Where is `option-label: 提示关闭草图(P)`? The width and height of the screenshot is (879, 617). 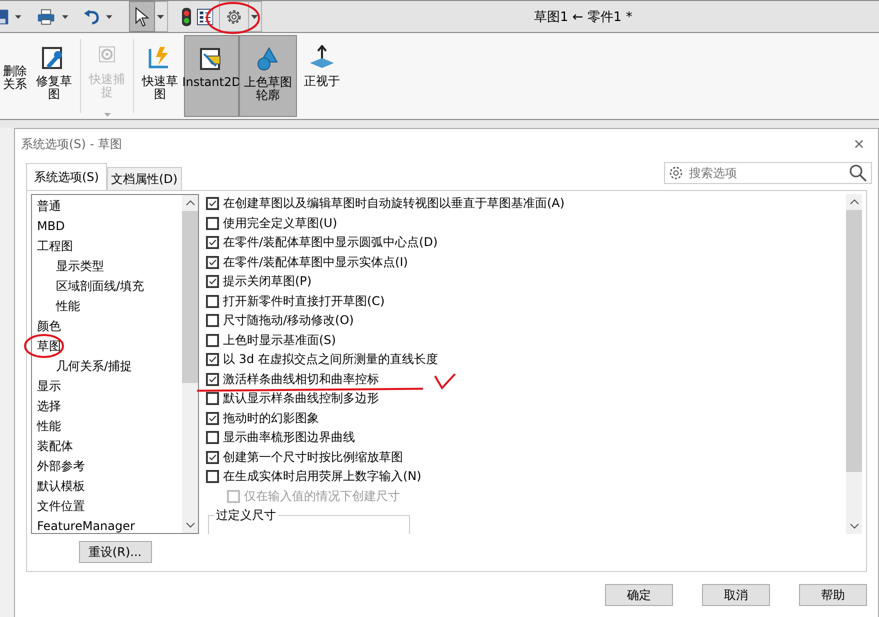 option-label: 提示关闭草图(P) is located at coordinates (267, 281).